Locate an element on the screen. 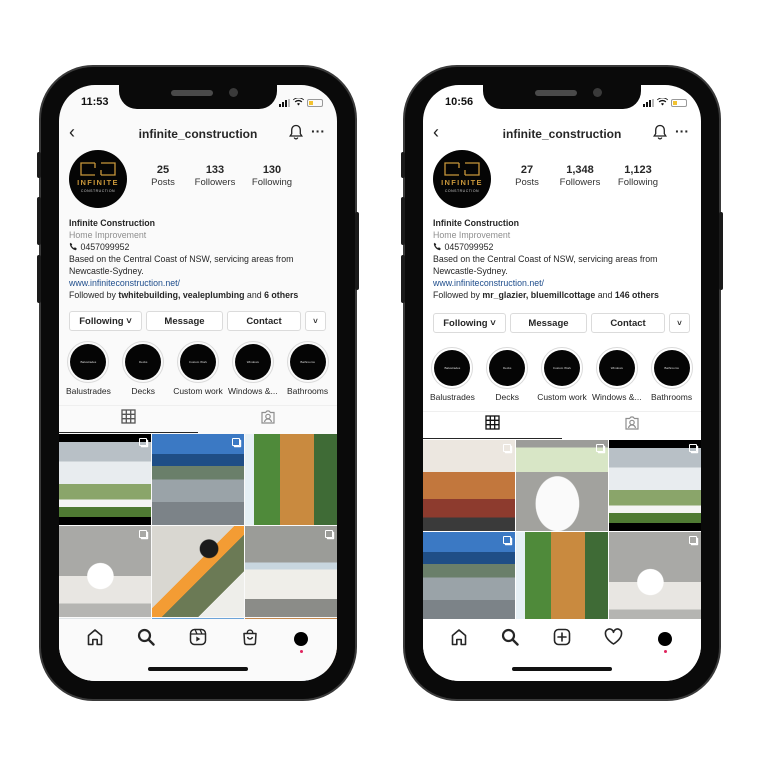  followed-by-prefix: Followed by is located at coordinates (458, 295).